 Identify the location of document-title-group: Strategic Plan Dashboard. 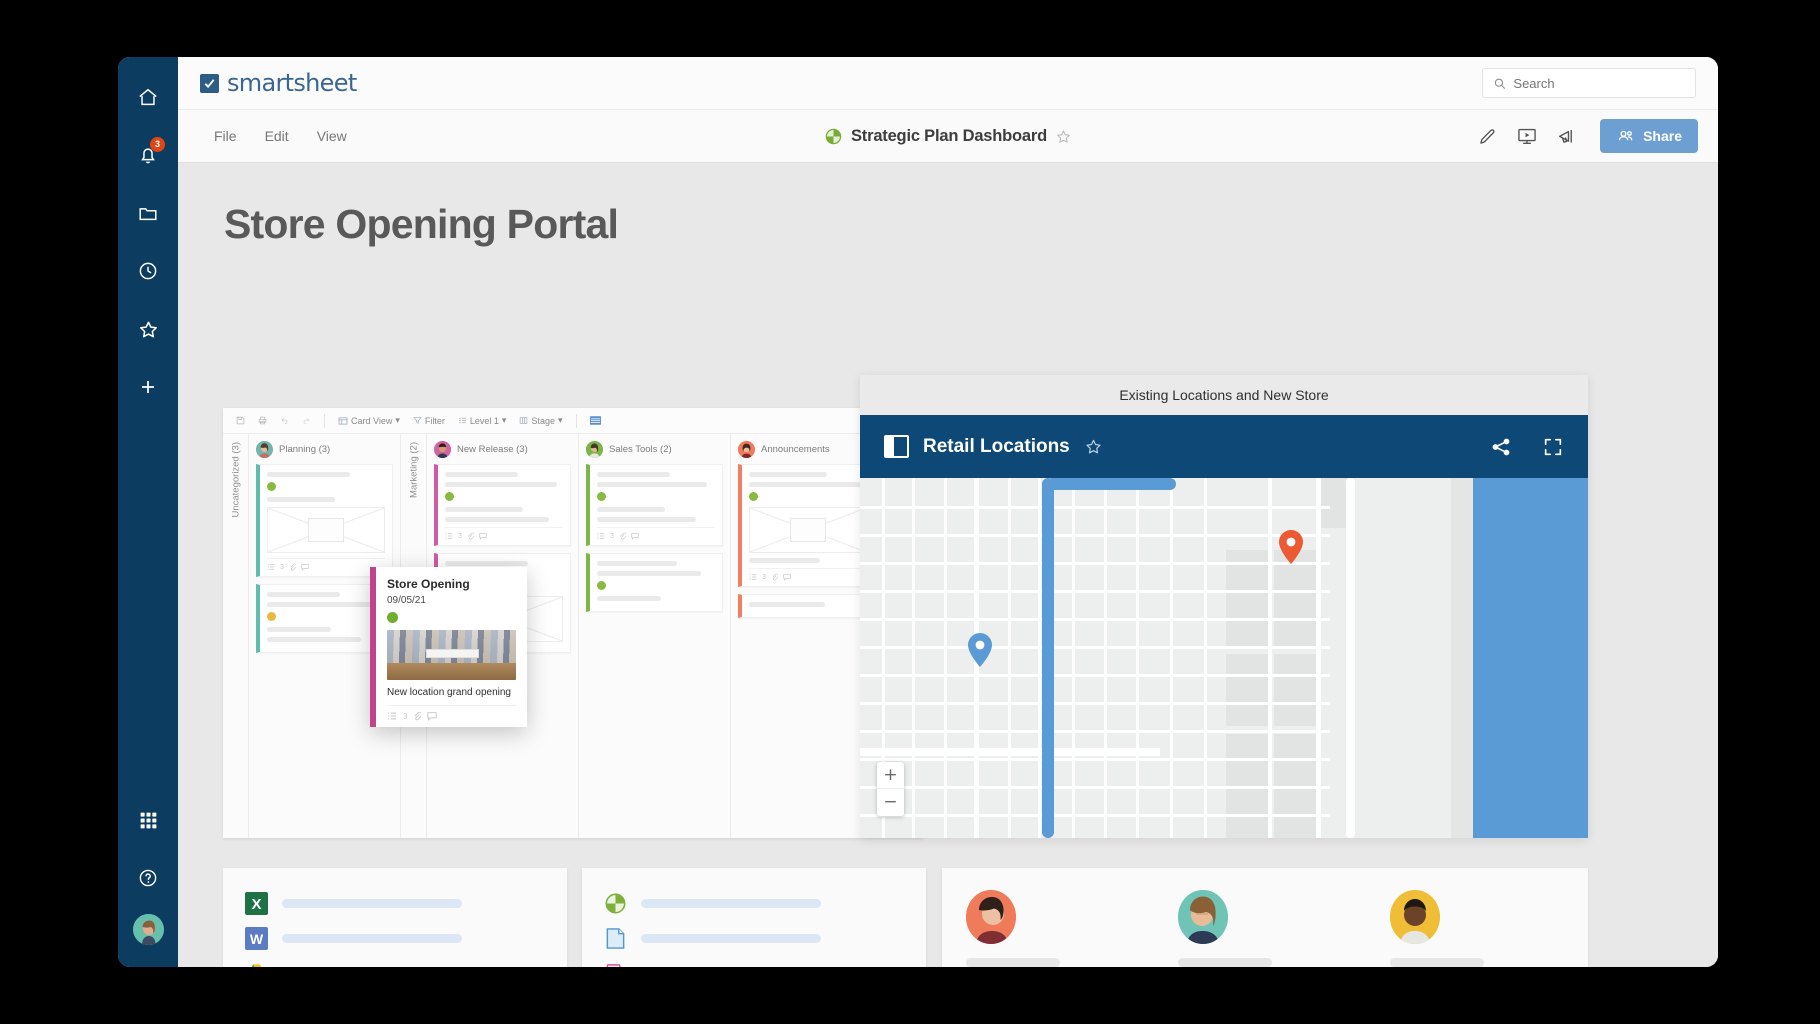
(948, 136).